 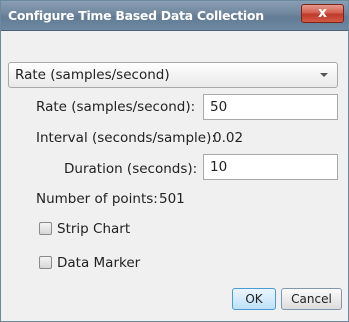 I want to click on rate-label: Rate (samples/second):, so click(x=116, y=107).